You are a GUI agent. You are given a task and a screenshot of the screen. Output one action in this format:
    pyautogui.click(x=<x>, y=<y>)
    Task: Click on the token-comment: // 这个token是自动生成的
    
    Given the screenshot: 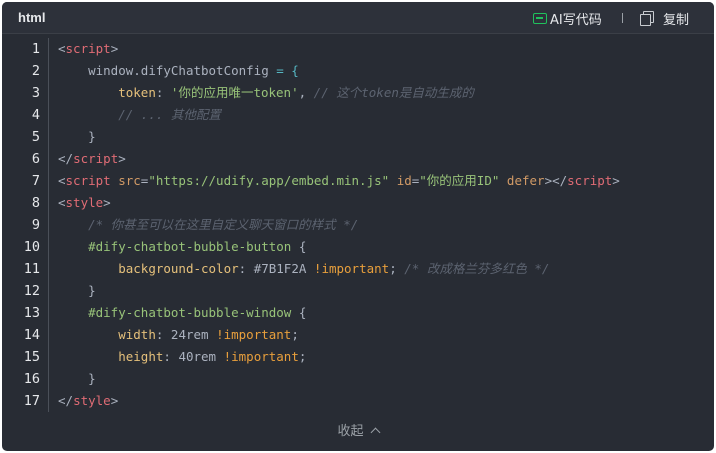 What is the action you would take?
    pyautogui.click(x=393, y=92)
    